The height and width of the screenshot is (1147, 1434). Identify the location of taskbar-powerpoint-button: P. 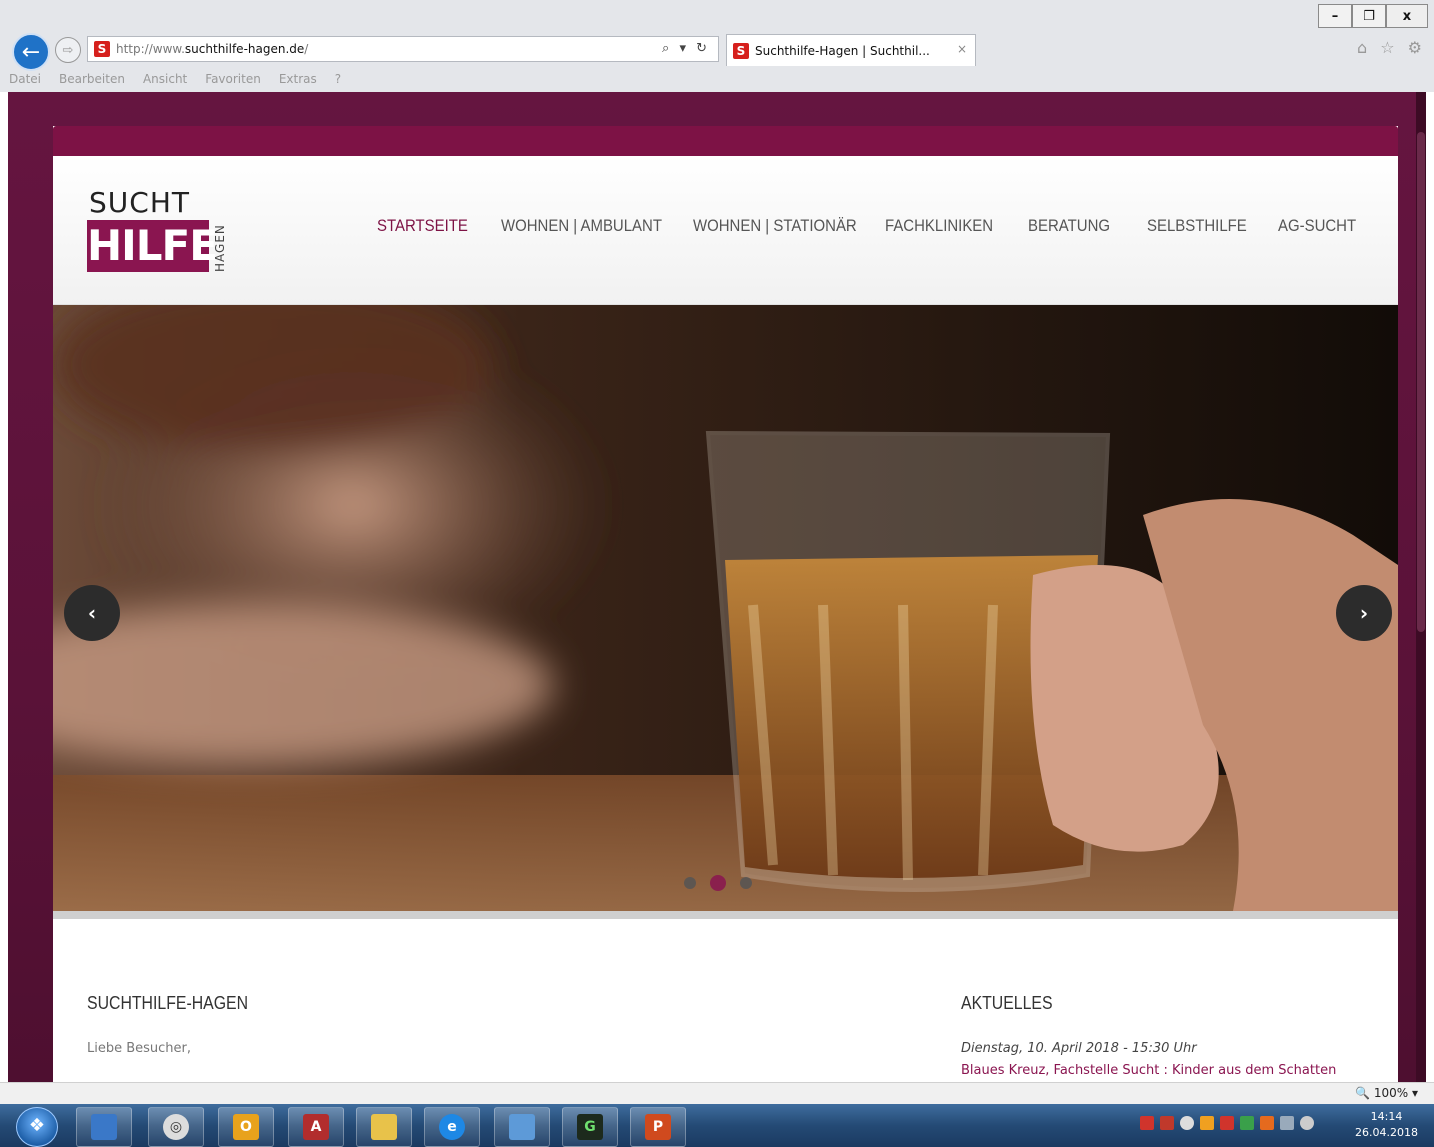
(658, 1127).